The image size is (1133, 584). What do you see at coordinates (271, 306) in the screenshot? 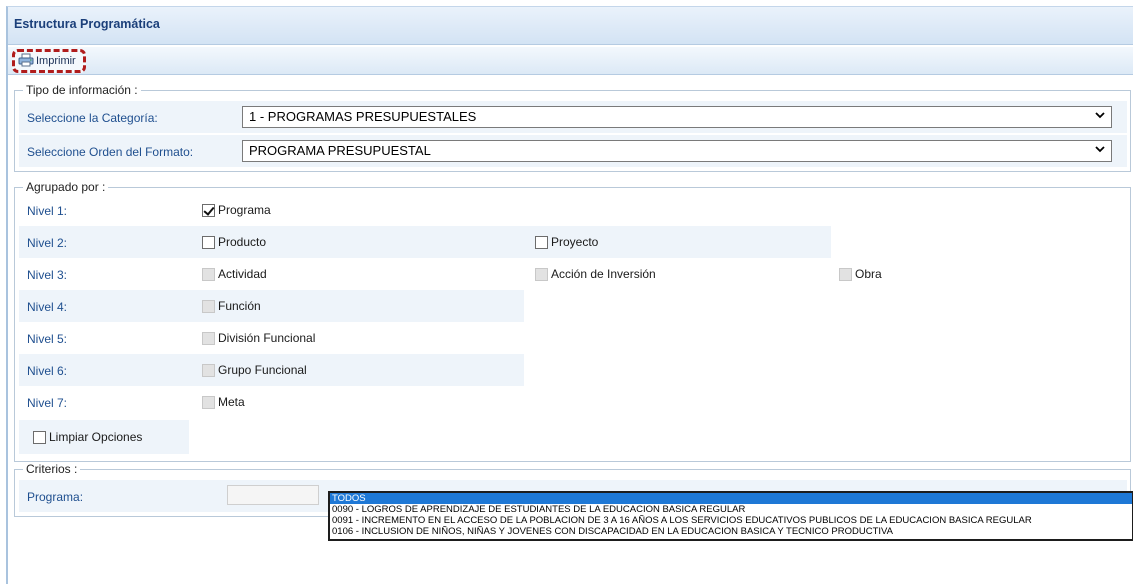
I see `nivel-4-row: Nivel 4: Función` at bounding box center [271, 306].